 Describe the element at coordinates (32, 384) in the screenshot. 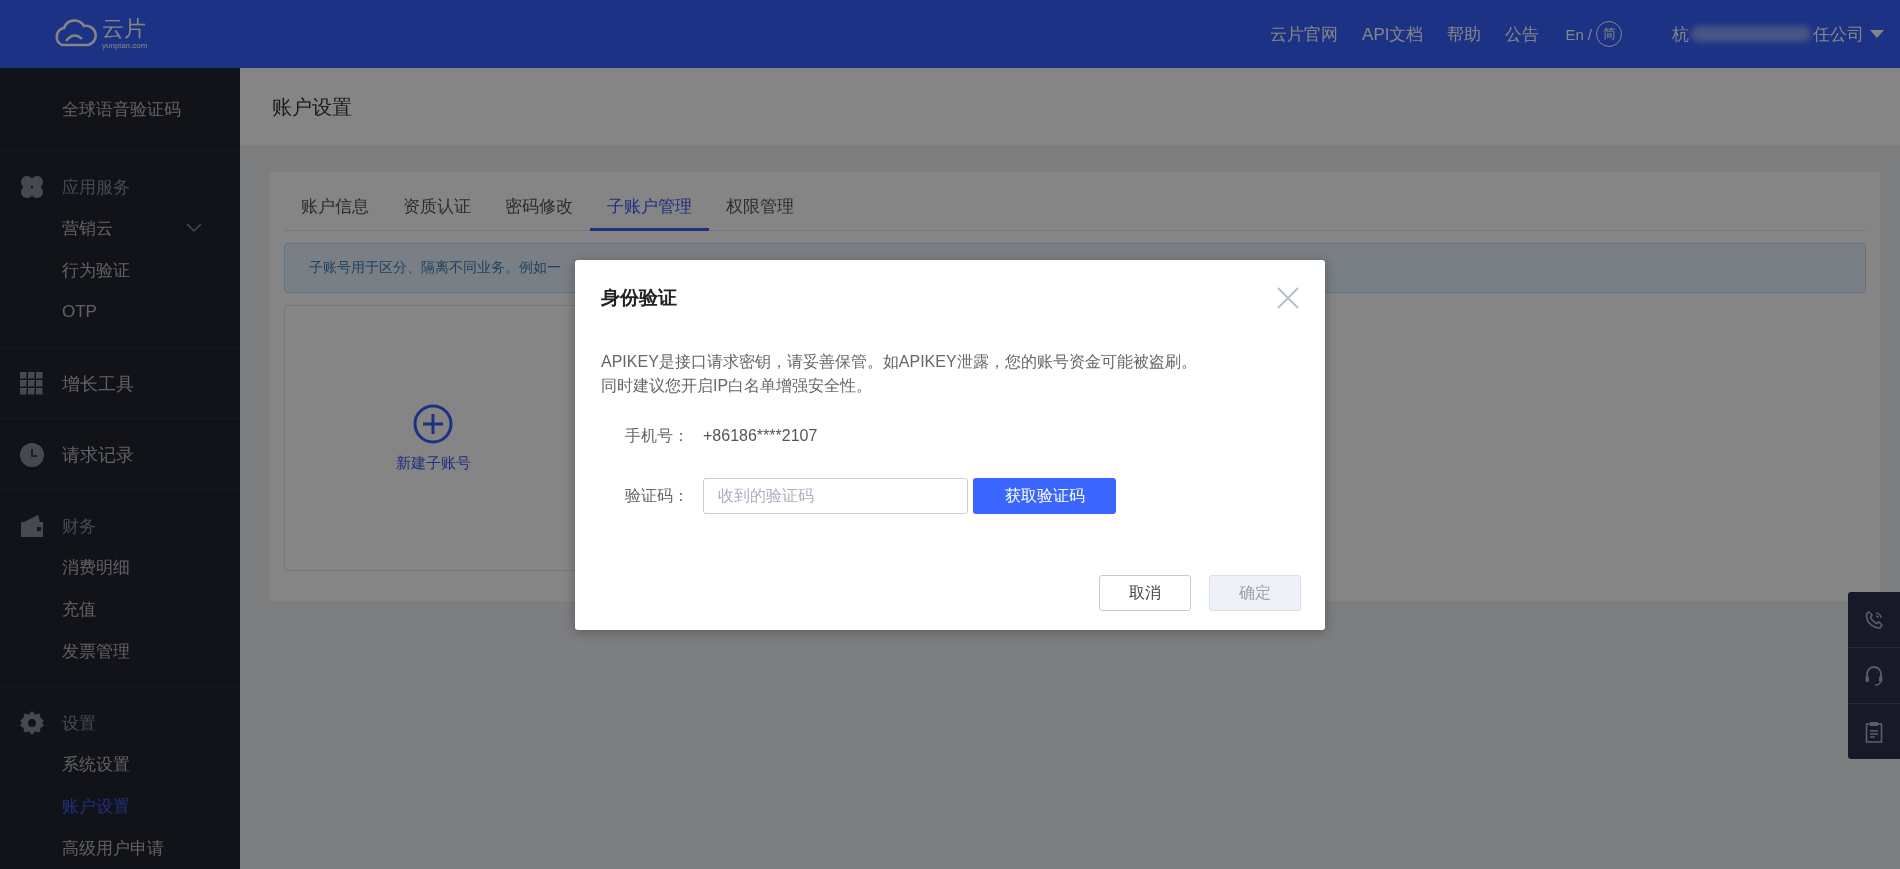

I see `grid-icon` at that location.